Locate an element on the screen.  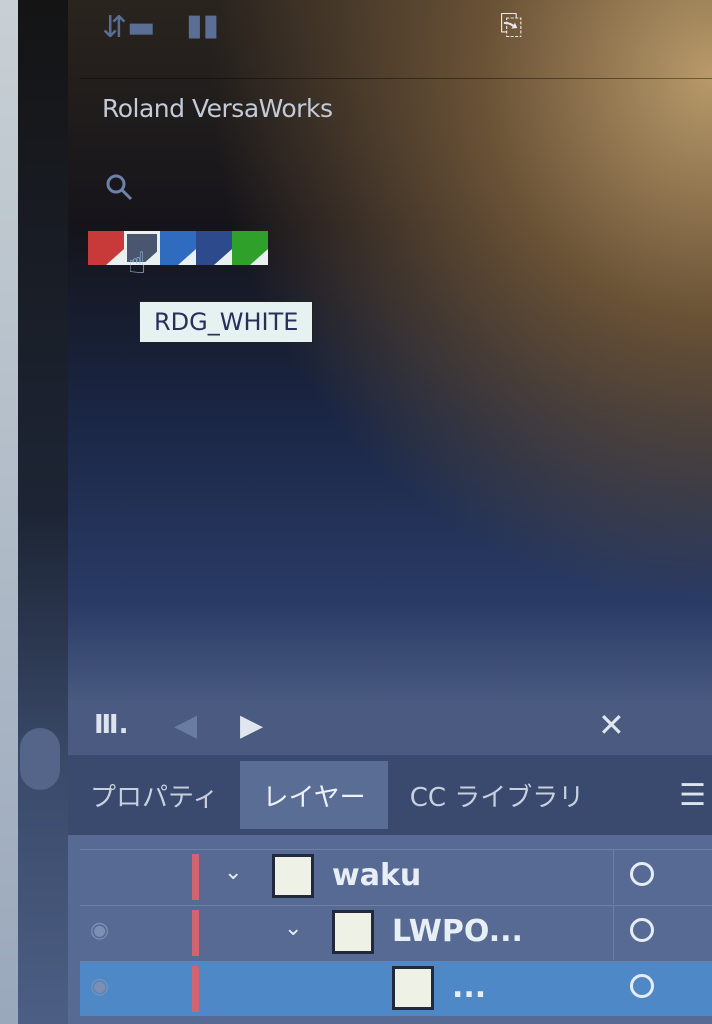
layer-row: ⌄ waku is located at coordinates (396, 876).